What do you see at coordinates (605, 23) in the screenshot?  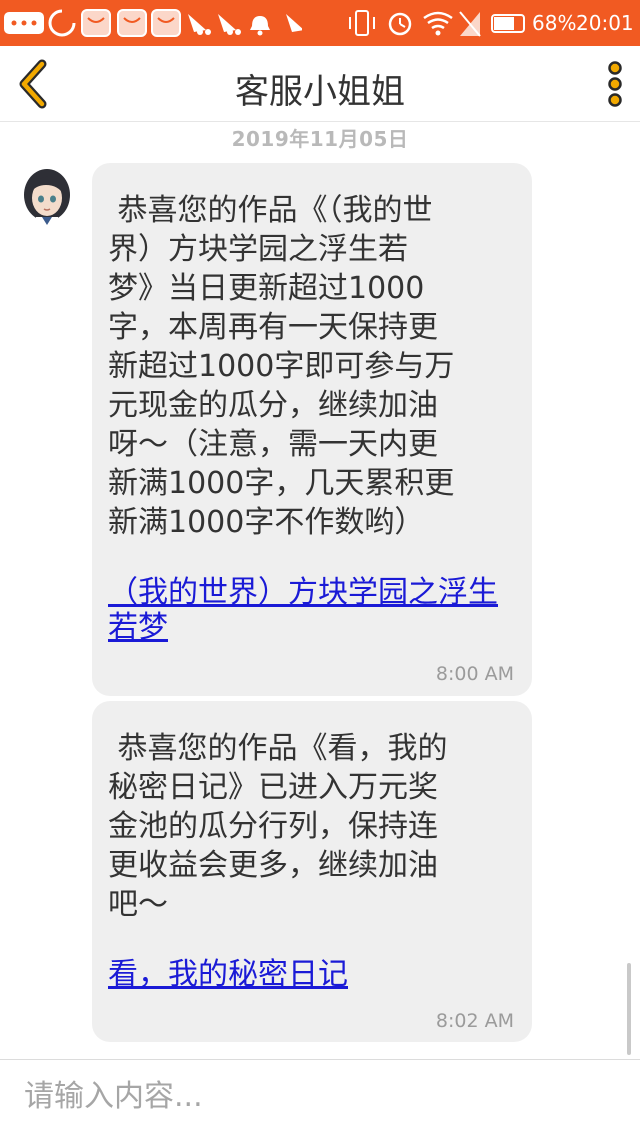 I see `clock: 20:01` at bounding box center [605, 23].